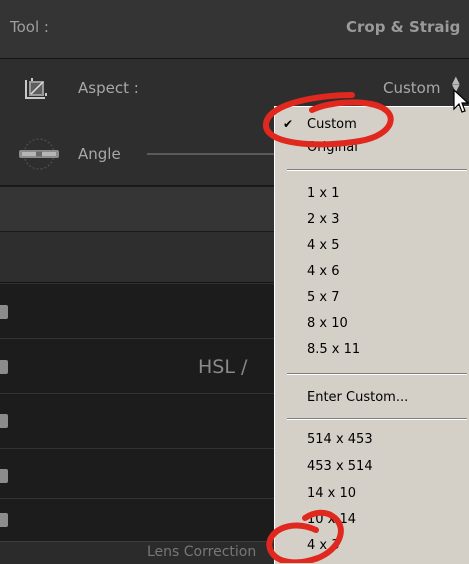 The image size is (469, 564). I want to click on menu-item-original: Original, so click(332, 147).